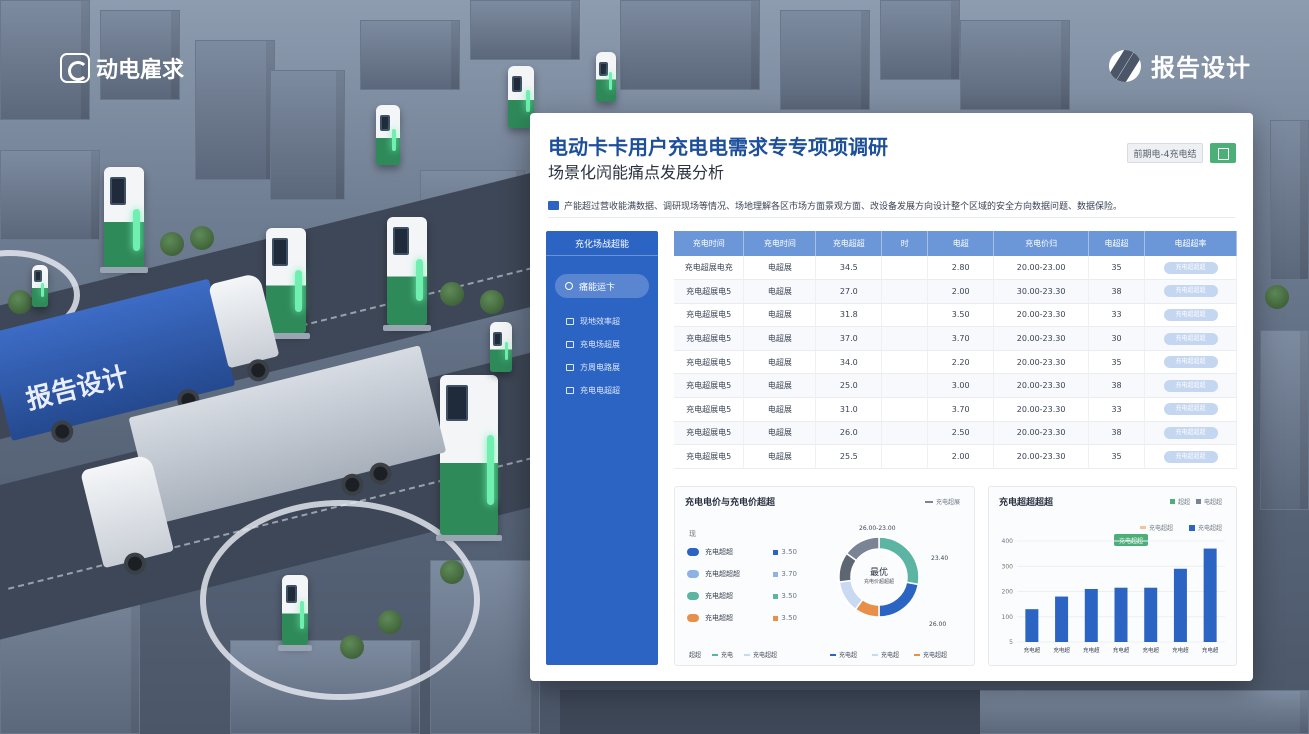  I want to click on y-tick-label: 5, so click(1011, 642).